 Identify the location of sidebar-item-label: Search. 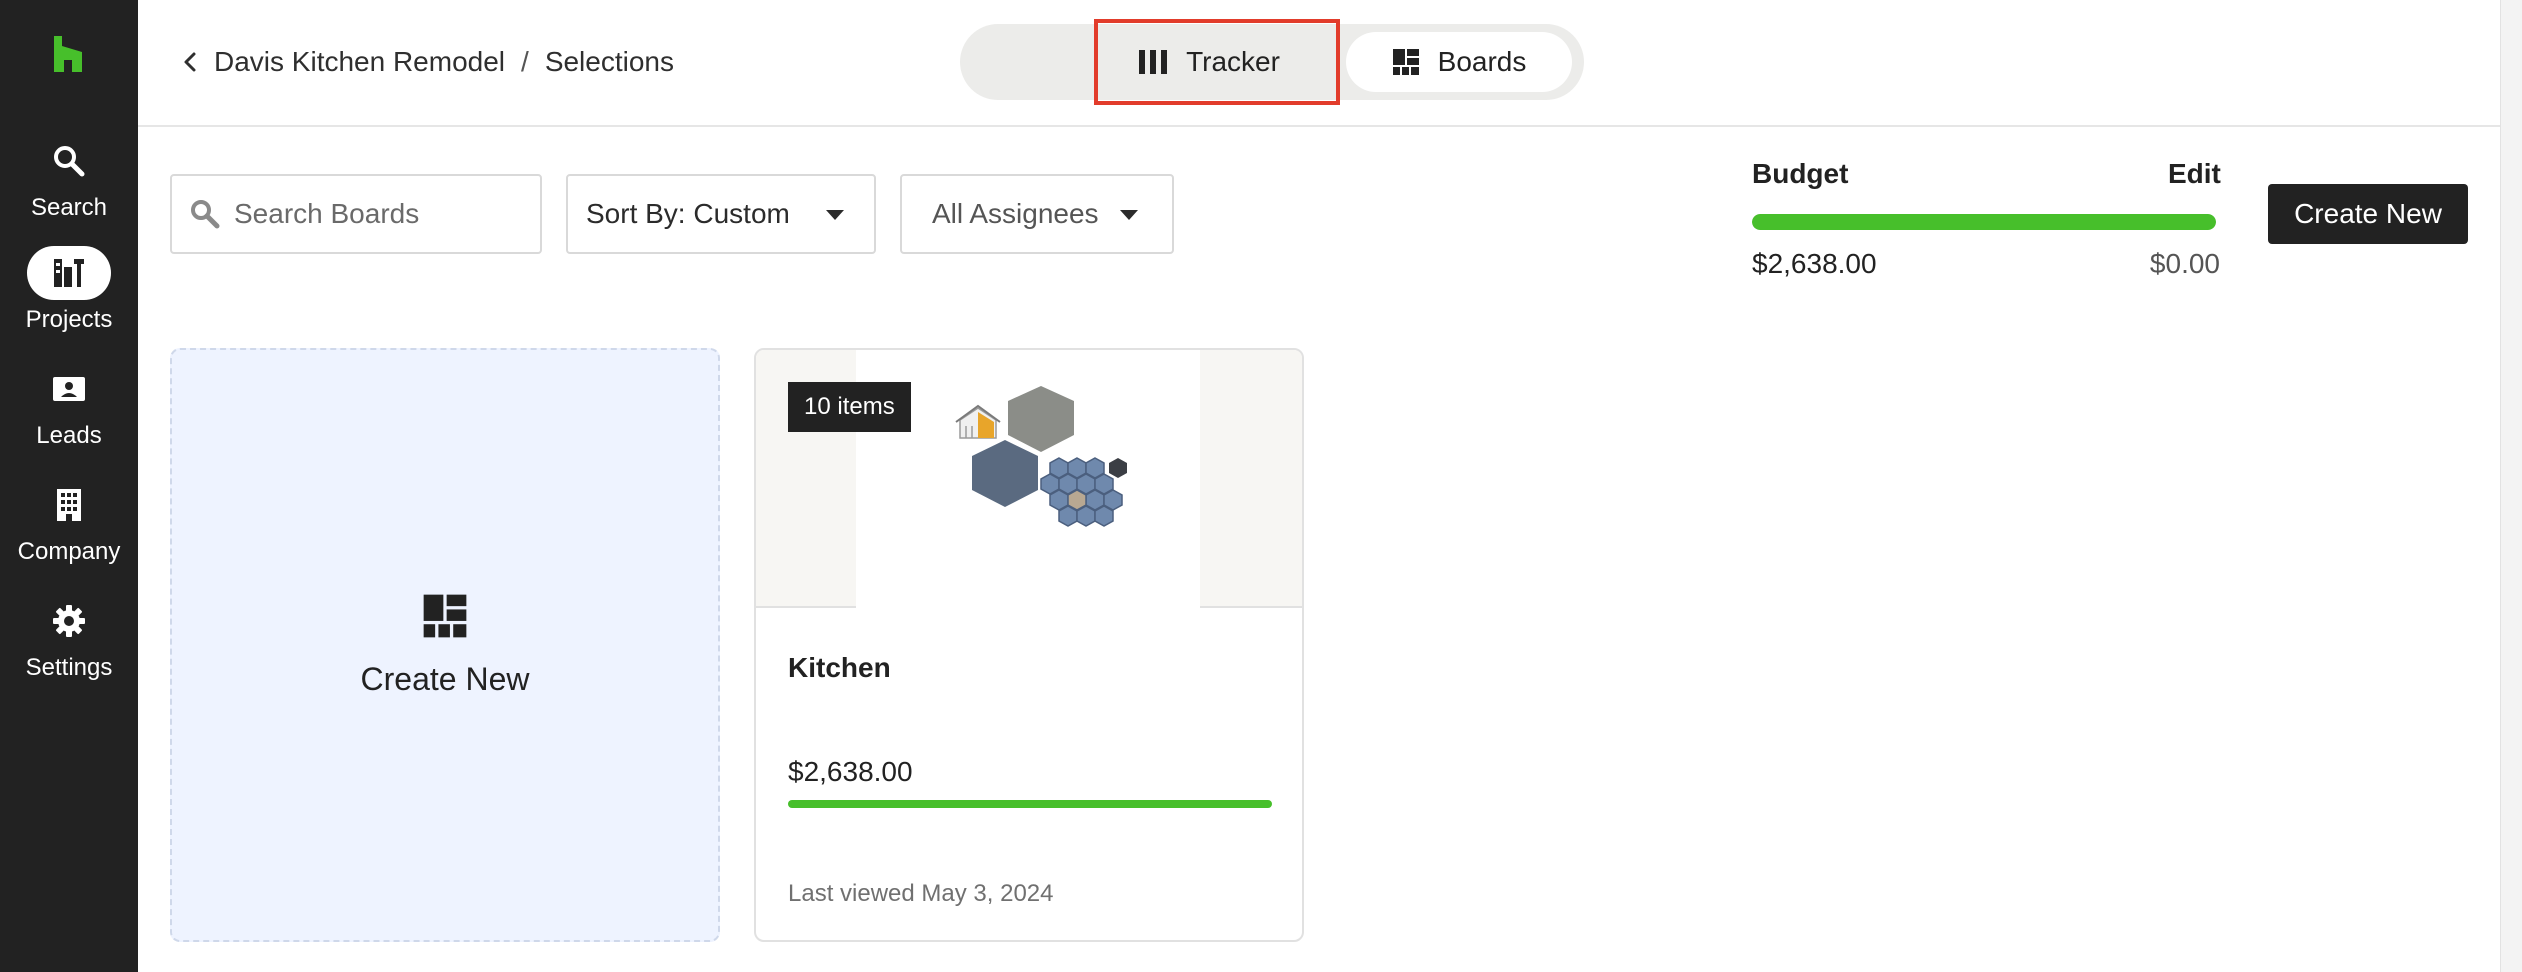
(69, 207).